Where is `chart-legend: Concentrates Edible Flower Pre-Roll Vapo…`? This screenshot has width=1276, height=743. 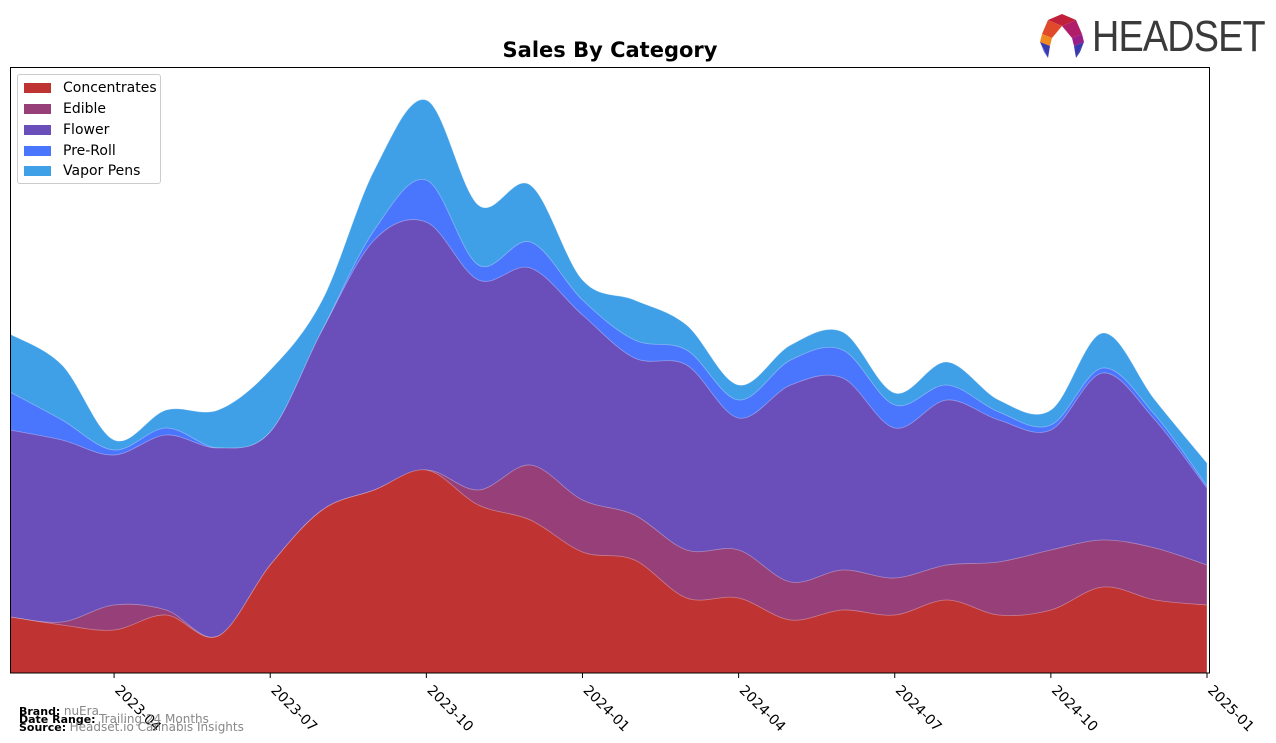 chart-legend: Concentrates Edible Flower Pre-Roll Vapo… is located at coordinates (89, 129).